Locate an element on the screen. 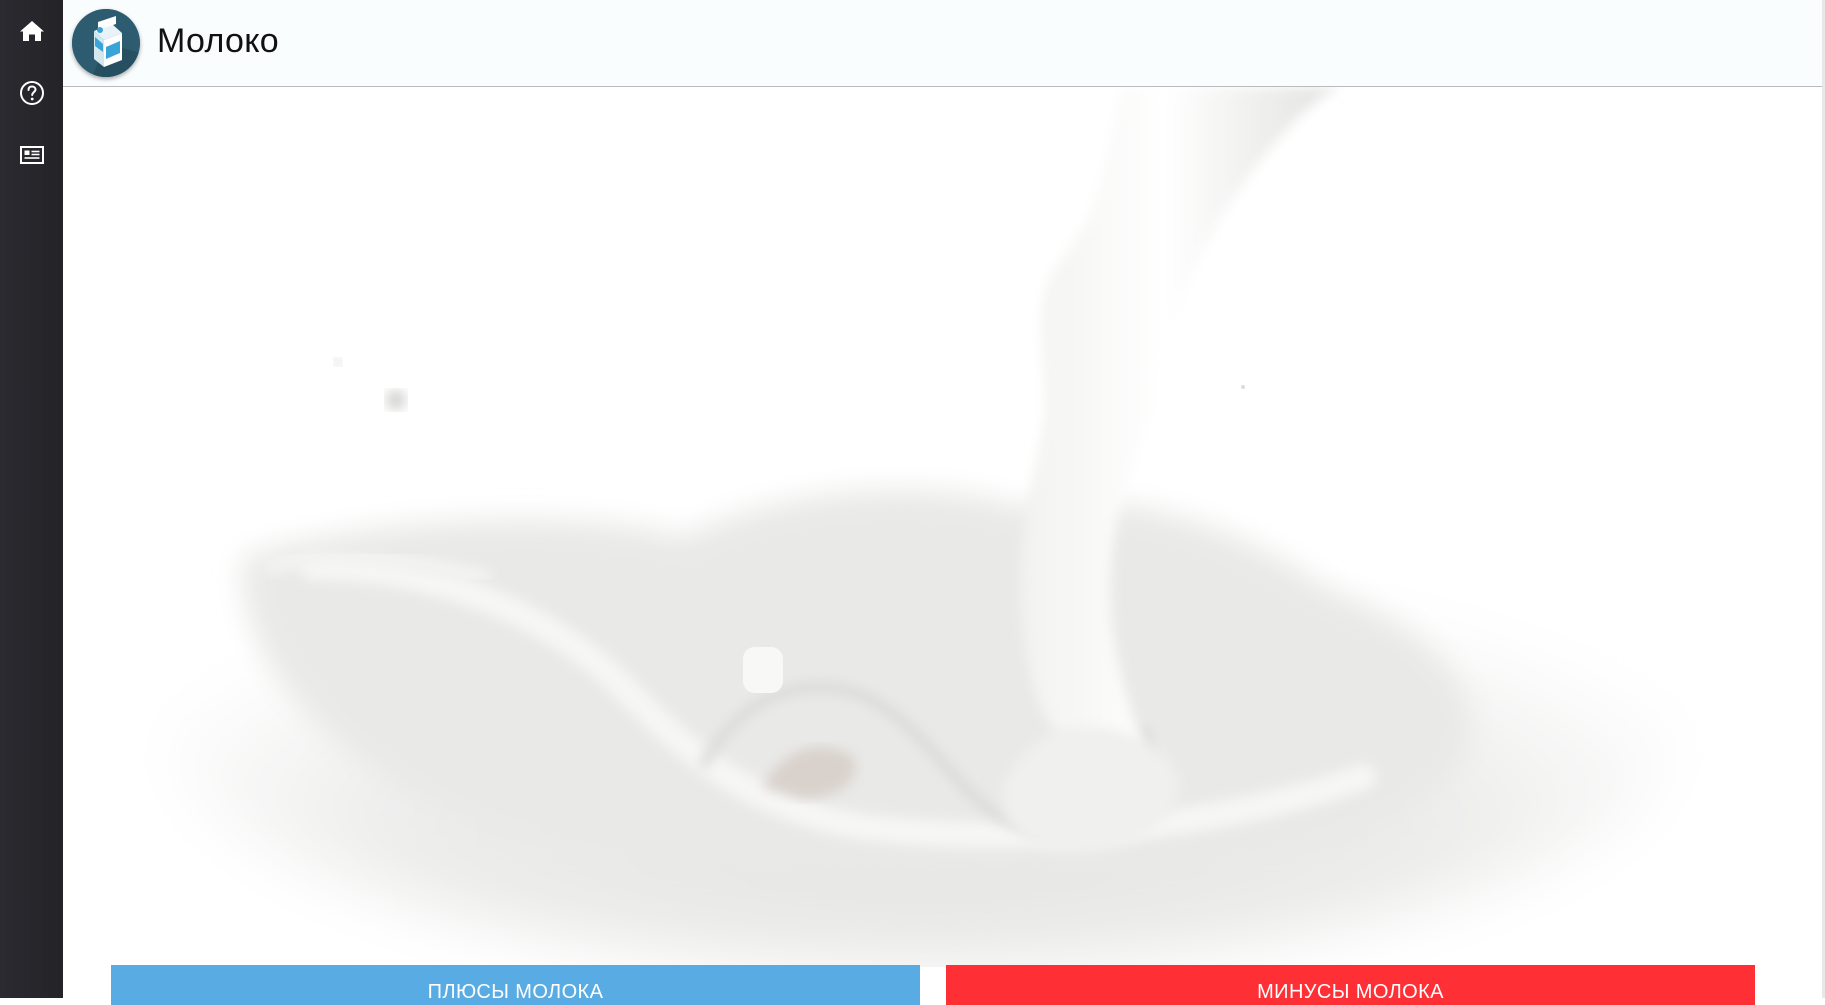 The width and height of the screenshot is (1825, 1005). app-header: Молоко is located at coordinates (944, 43).